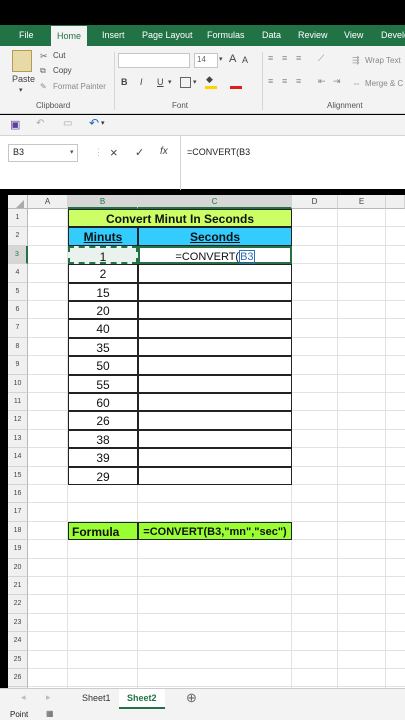 This screenshot has width=405, height=720. I want to click on undo-dropdown-icon: ▾, so click(103, 123).